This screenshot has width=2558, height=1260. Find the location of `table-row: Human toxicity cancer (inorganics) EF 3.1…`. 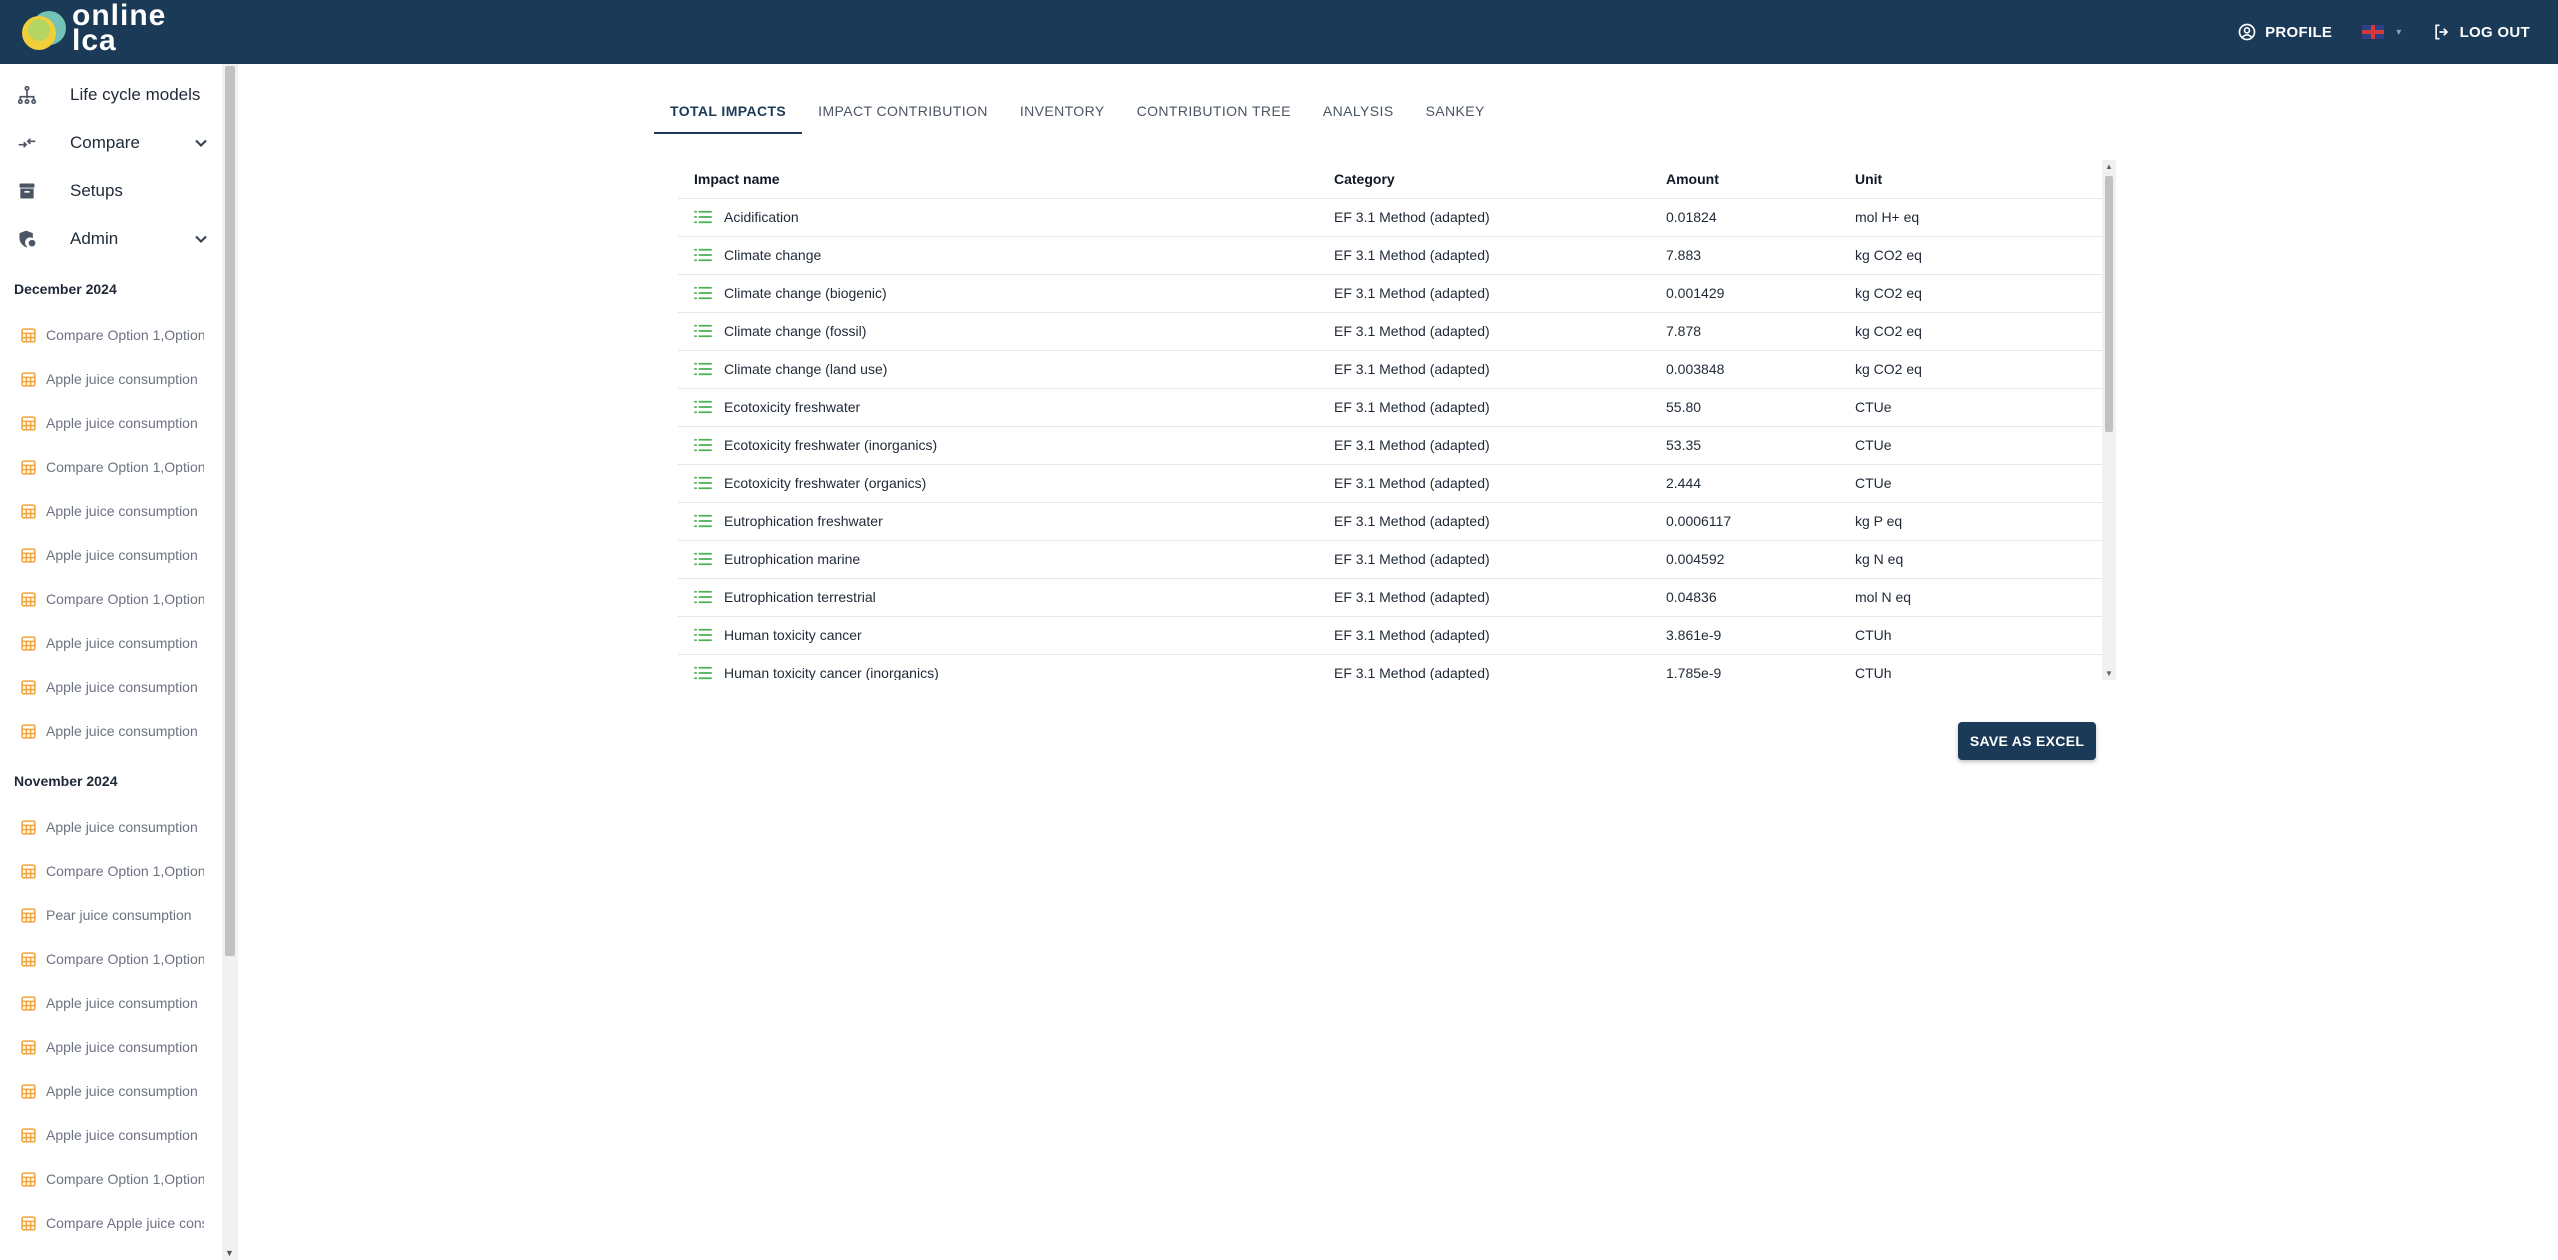

table-row: Human toxicity cancer (inorganics) EF 3.1… is located at coordinates (1390, 667).